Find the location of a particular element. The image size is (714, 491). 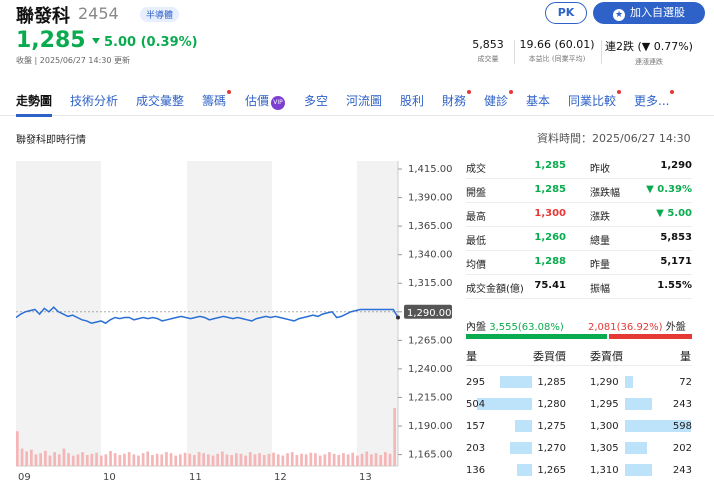

tab-label: 河流圖 is located at coordinates (364, 101).